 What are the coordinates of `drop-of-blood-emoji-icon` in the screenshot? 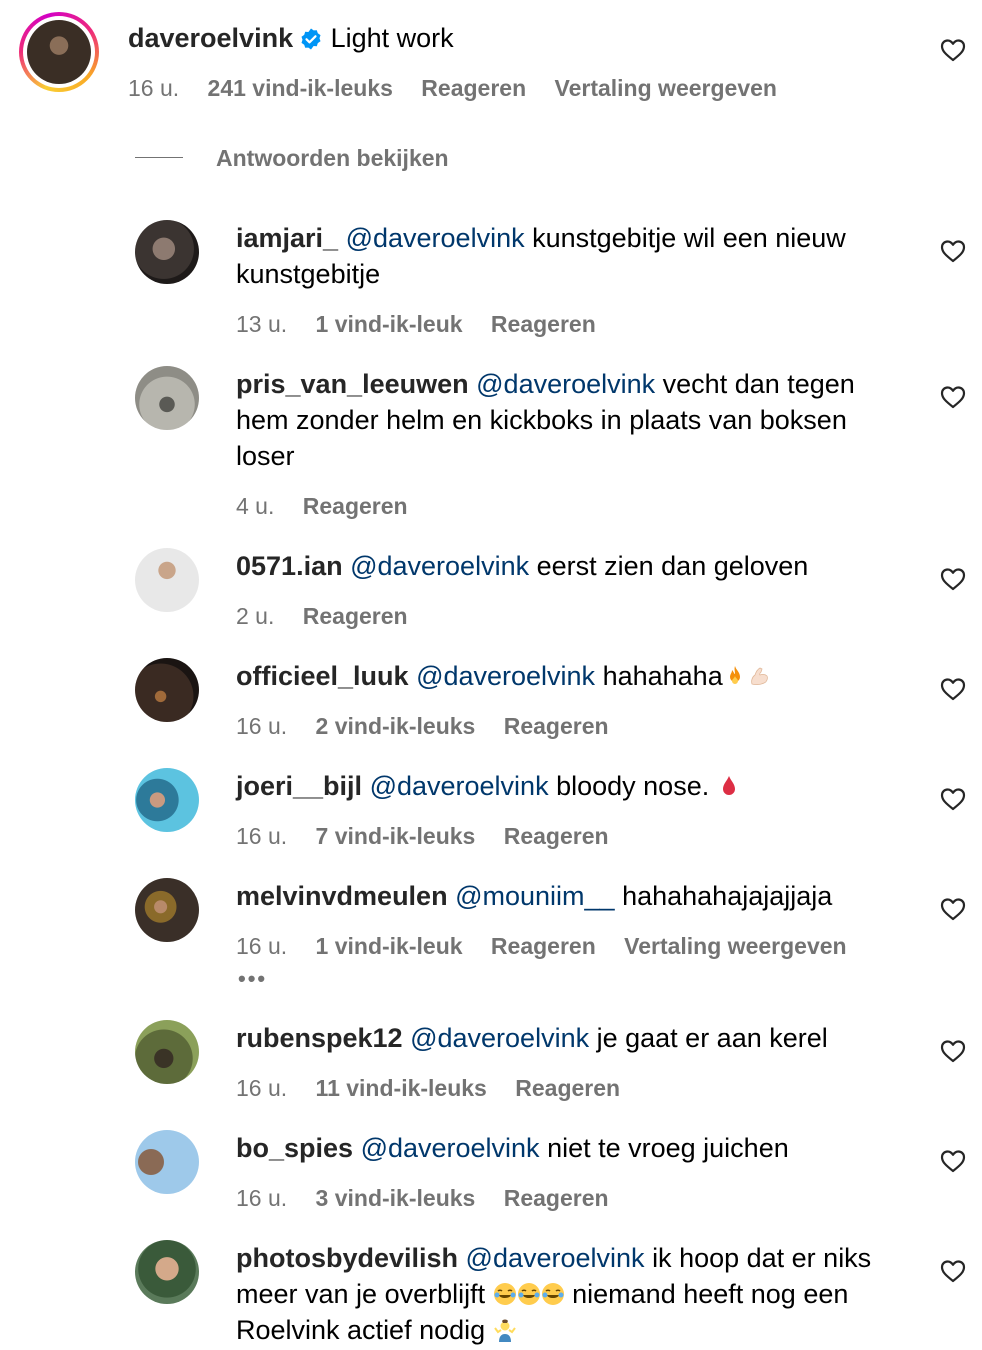 It's located at (728, 785).